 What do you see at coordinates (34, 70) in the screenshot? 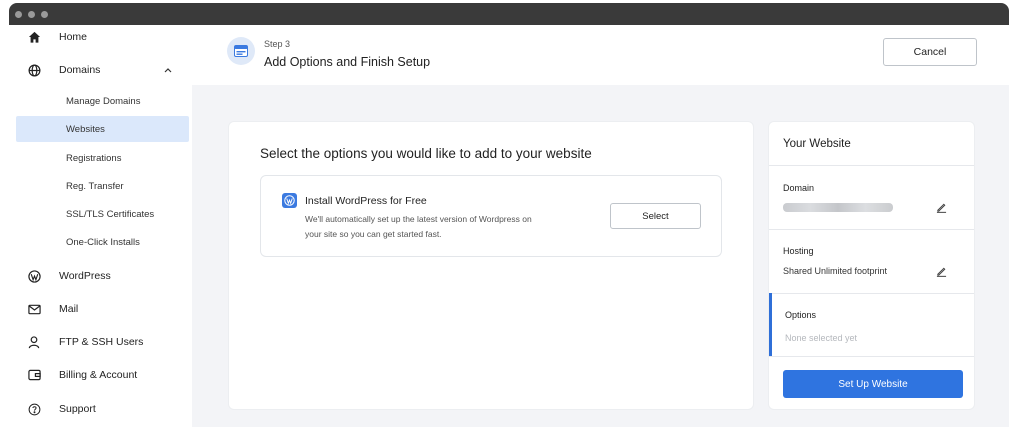
I see `globe-icon` at bounding box center [34, 70].